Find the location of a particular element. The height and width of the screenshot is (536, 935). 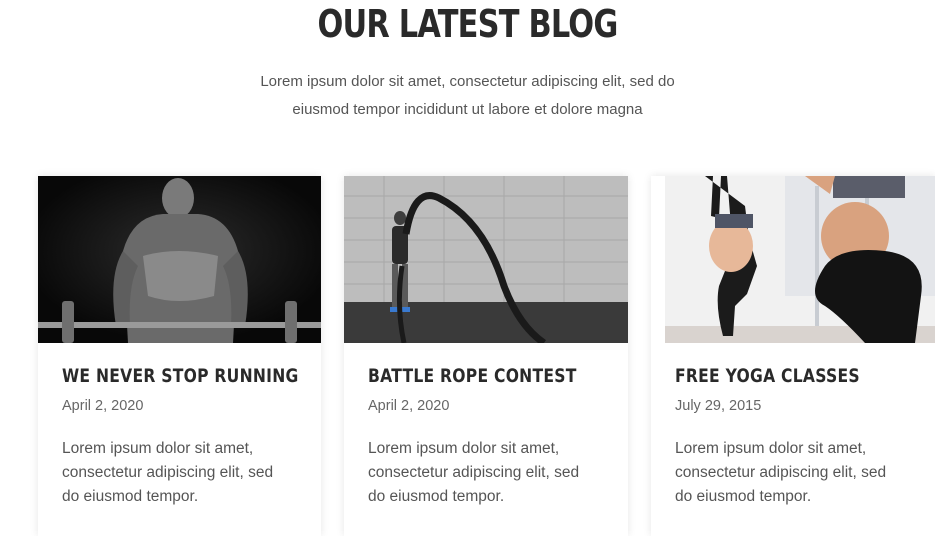

section-title: OUR LATEST BLOG is located at coordinates (467, 24).